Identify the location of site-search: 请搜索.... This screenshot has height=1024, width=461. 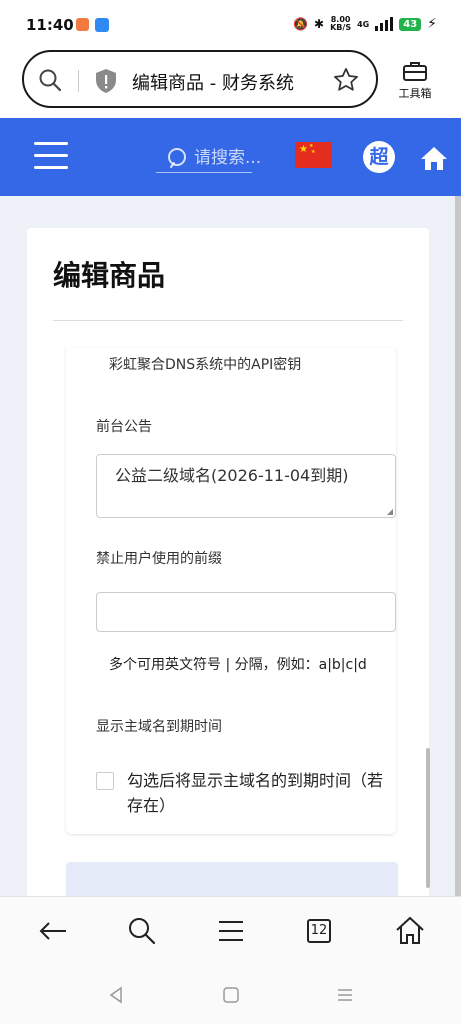
(208, 158).